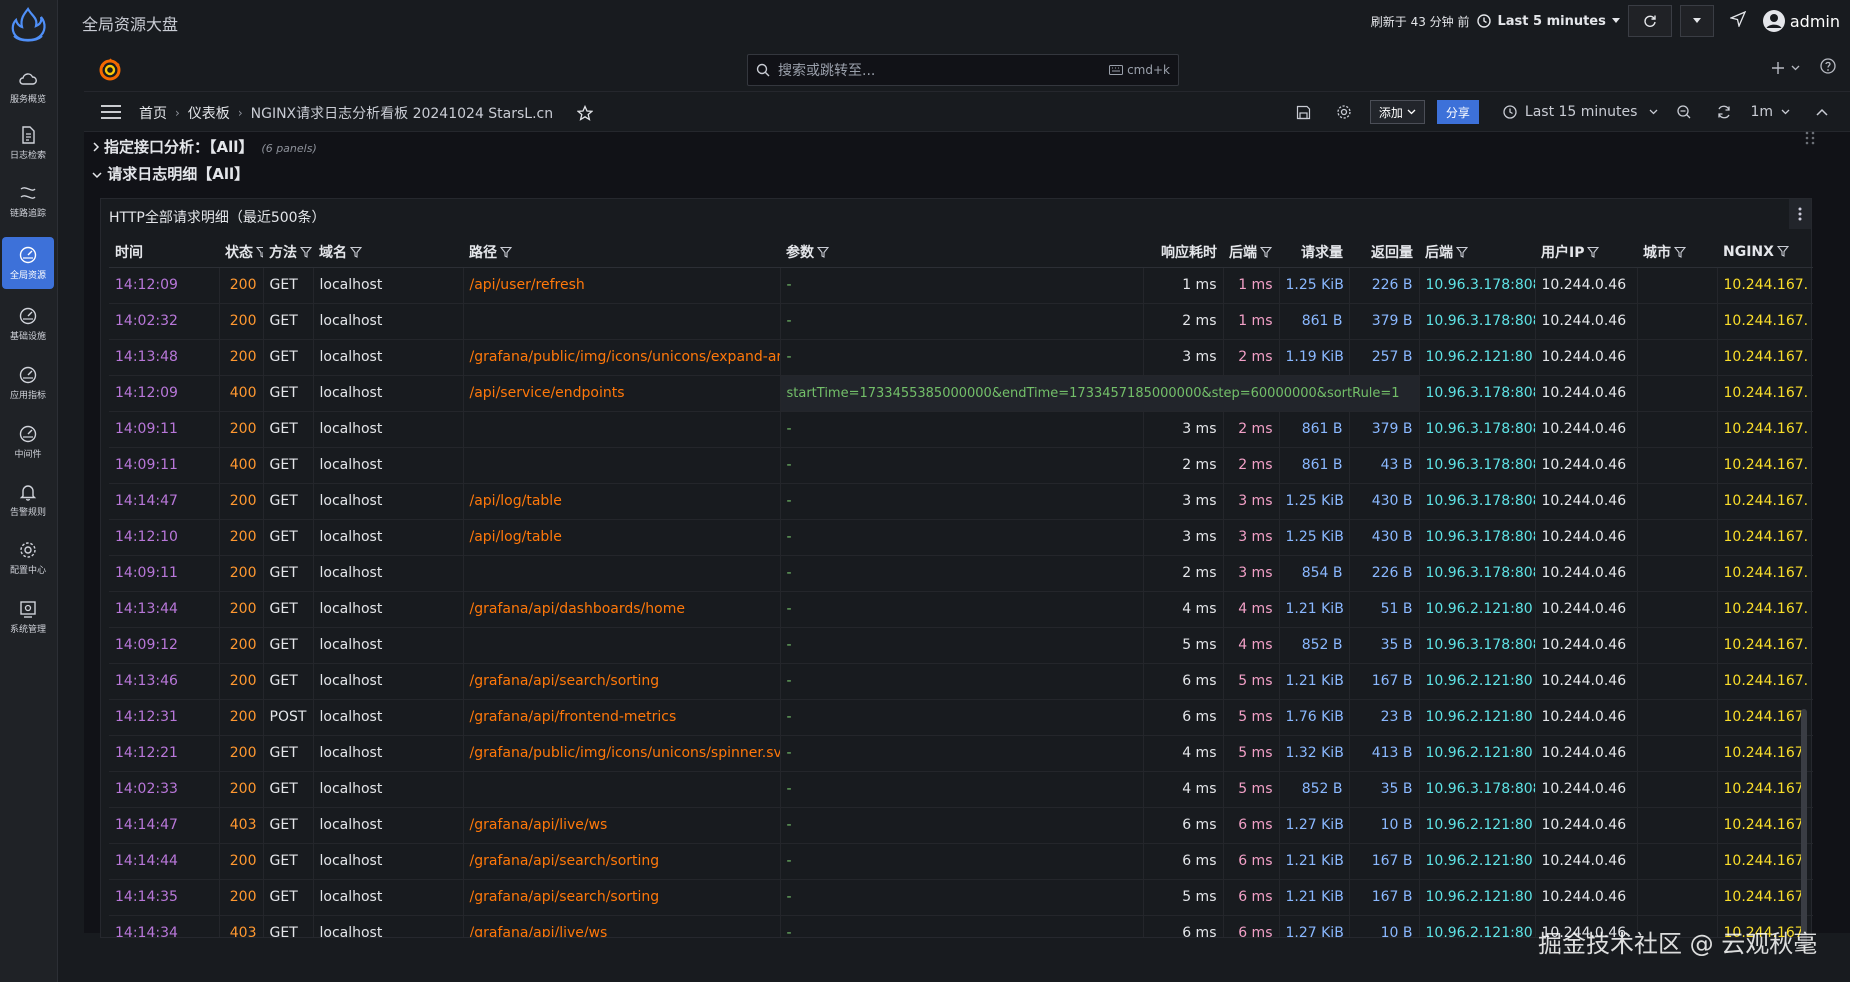  What do you see at coordinates (1765, 252) in the screenshot?
I see `column-header: NGINX` at bounding box center [1765, 252].